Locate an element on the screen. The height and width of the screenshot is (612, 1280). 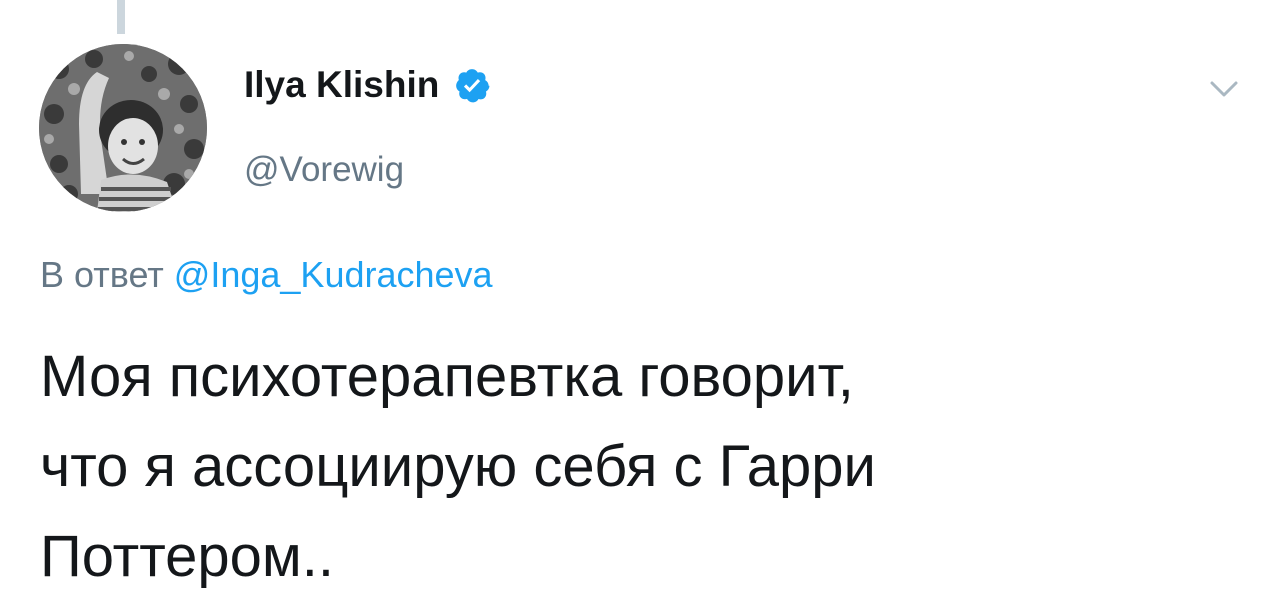
tweet-text-line: Поттером.. is located at coordinates (187, 556).